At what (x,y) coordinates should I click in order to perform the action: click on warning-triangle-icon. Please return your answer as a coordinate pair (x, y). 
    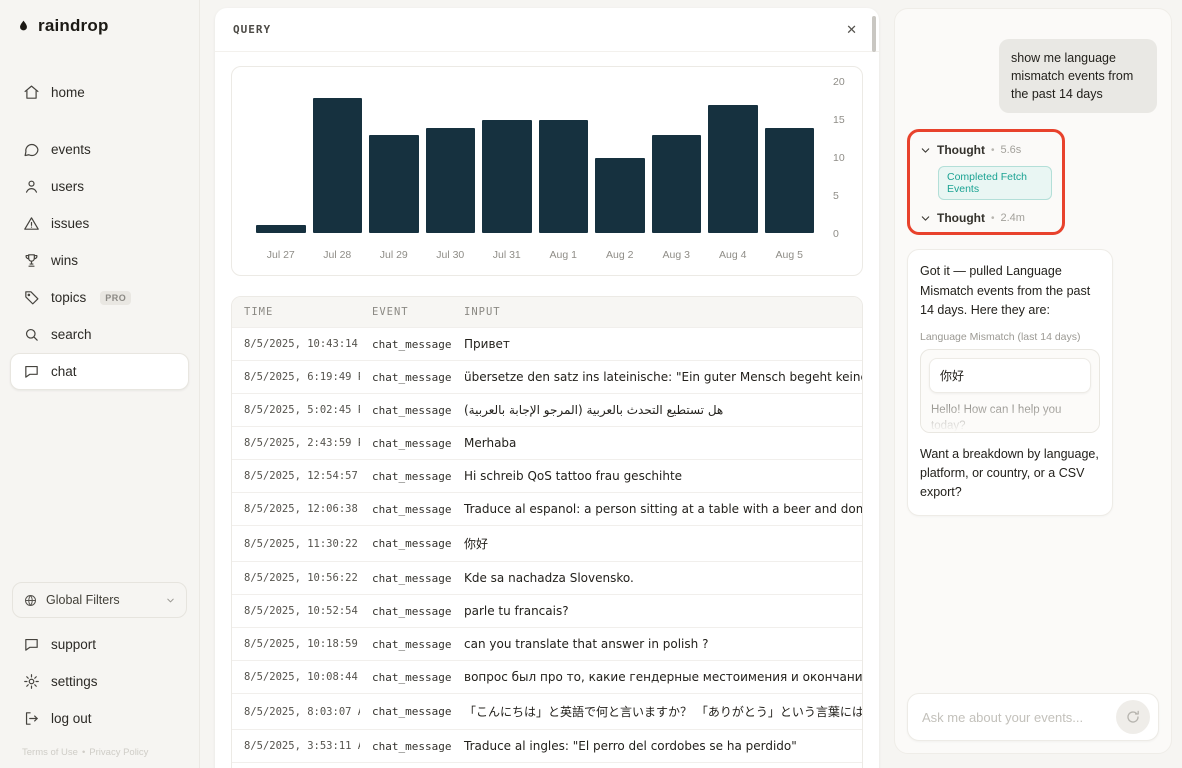
    Looking at the image, I should click on (31, 223).